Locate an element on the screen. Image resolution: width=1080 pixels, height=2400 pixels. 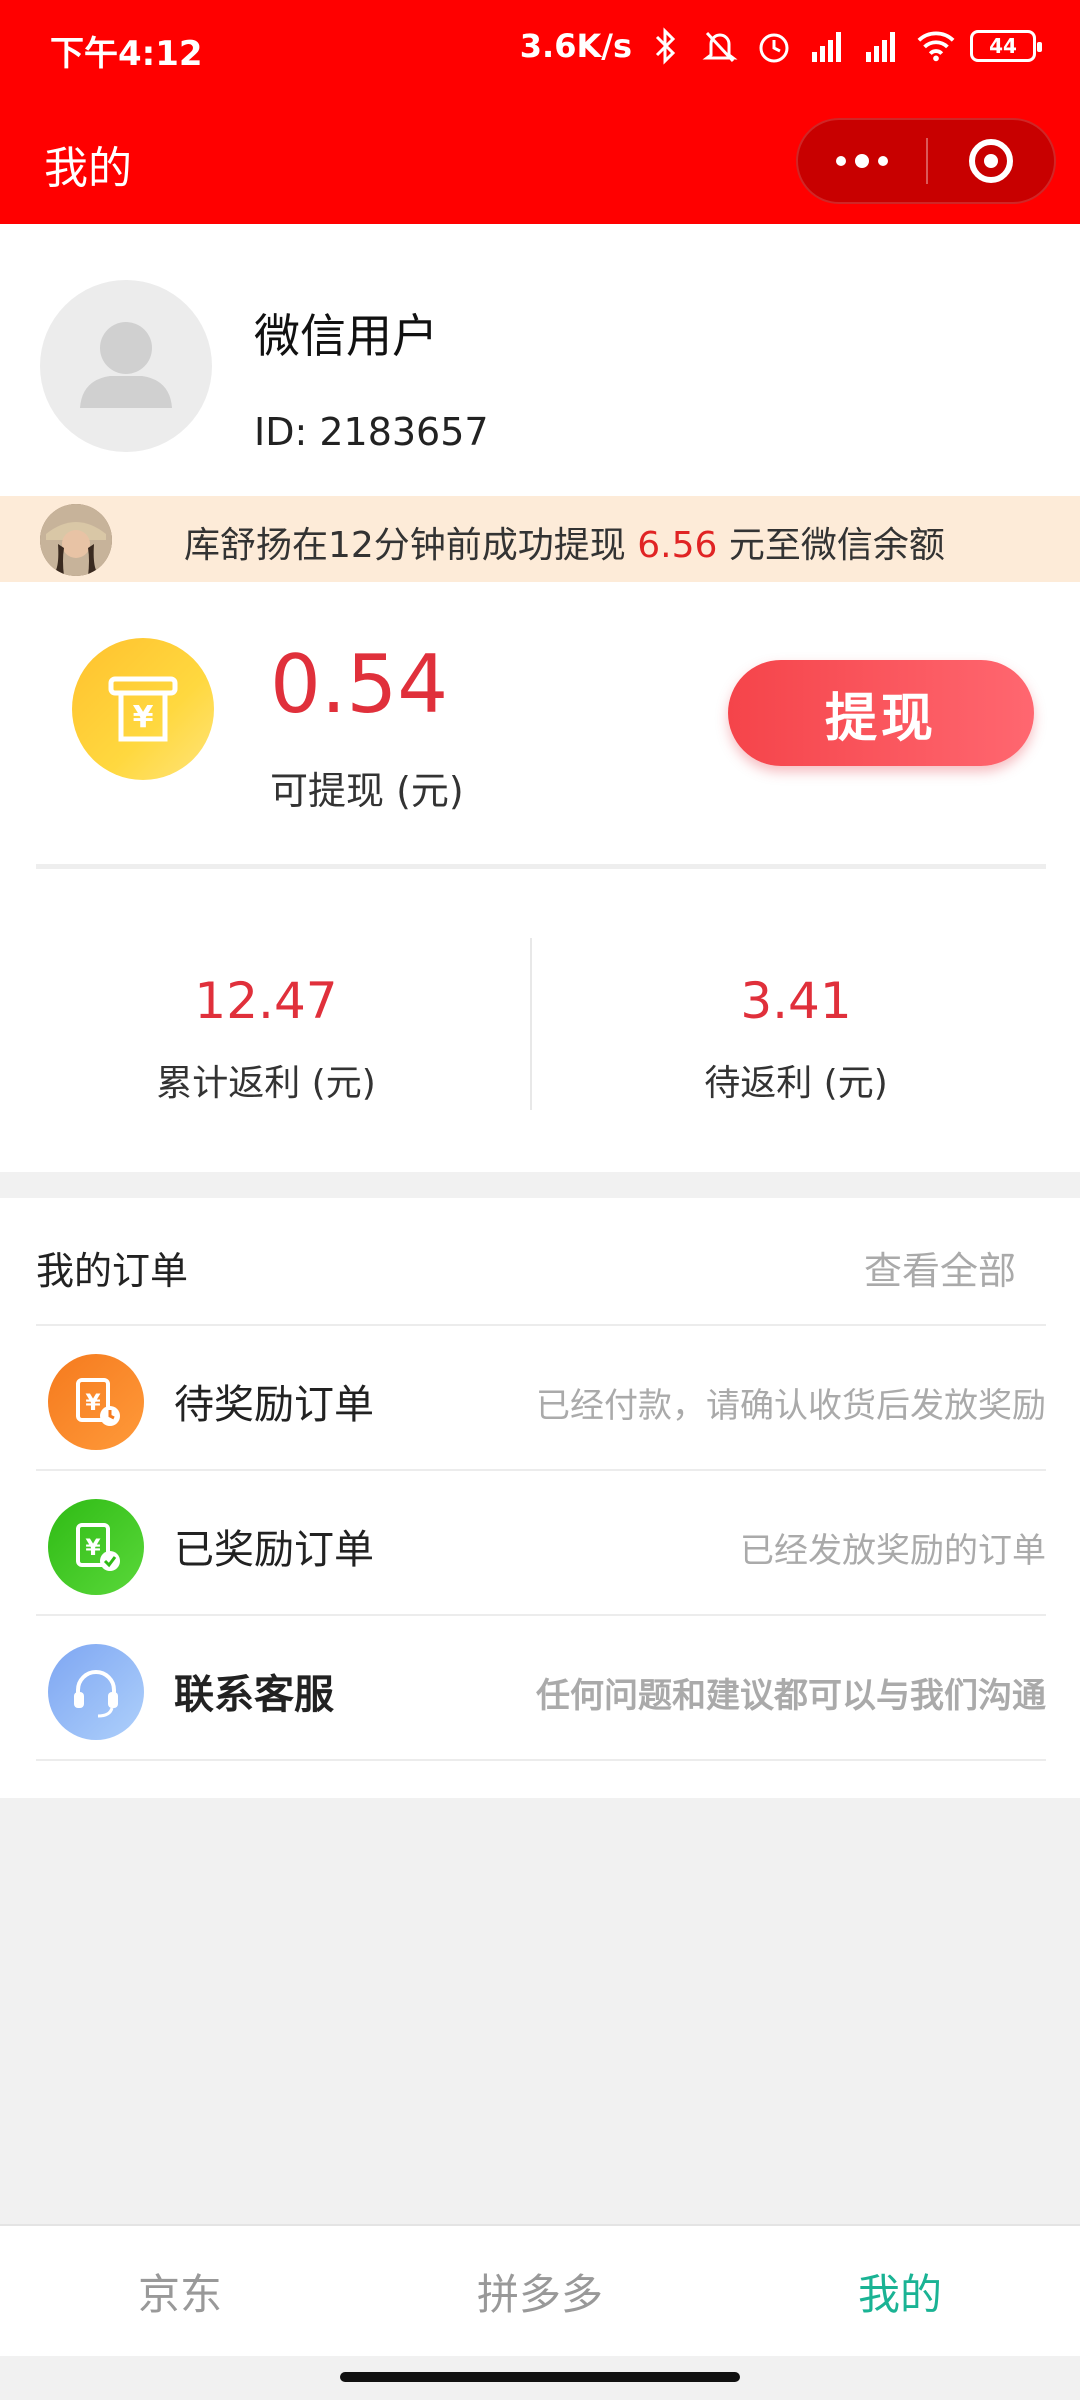
user-id: ID: 2183657 is located at coordinates (371, 432).